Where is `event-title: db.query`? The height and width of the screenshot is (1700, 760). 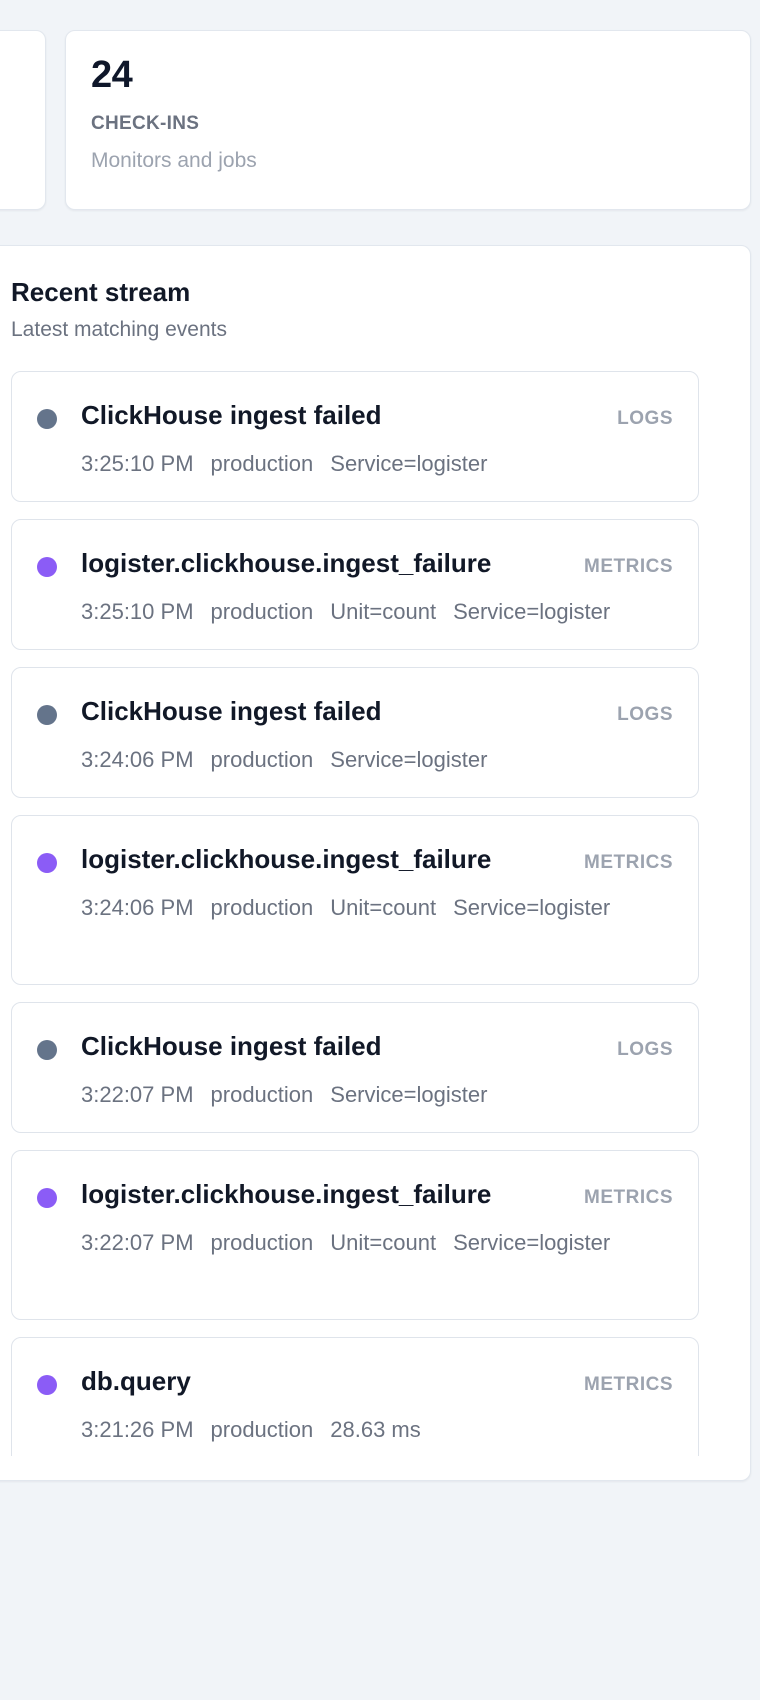 event-title: db.query is located at coordinates (136, 1381).